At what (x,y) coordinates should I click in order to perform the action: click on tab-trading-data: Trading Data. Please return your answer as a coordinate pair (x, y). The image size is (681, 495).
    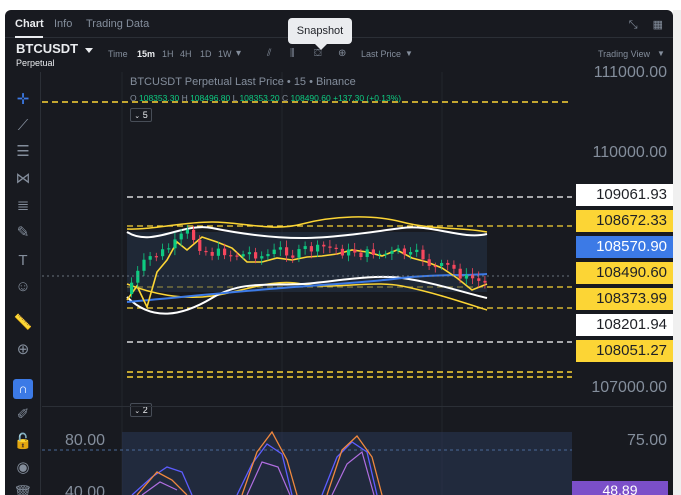
    Looking at the image, I should click on (117, 24).